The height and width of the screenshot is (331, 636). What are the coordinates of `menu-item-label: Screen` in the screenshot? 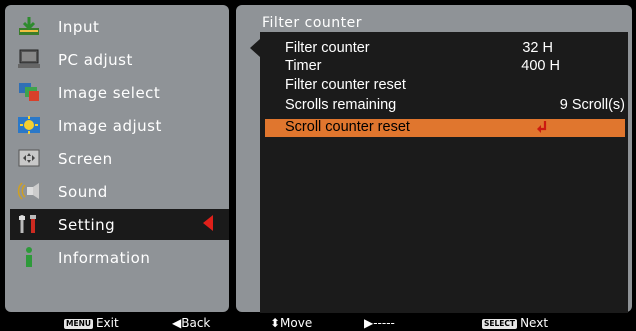 It's located at (85, 159).